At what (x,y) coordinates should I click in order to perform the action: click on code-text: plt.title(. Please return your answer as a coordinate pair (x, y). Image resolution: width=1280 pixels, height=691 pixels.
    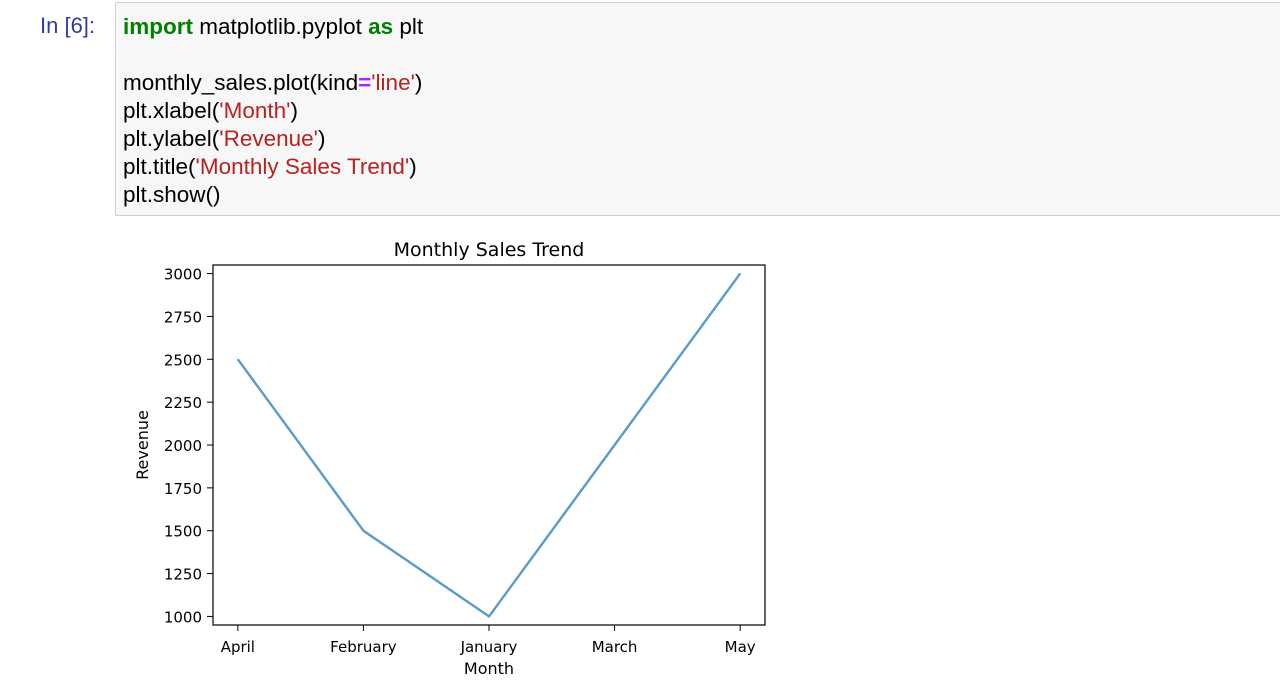
    Looking at the image, I should click on (159, 166).